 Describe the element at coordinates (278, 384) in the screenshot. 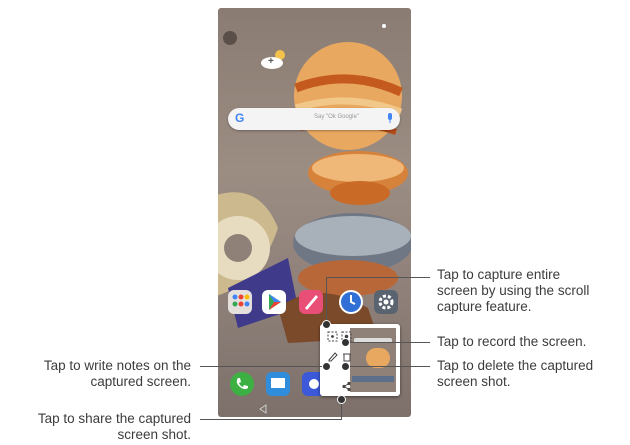

I see `messages-app-icon` at that location.